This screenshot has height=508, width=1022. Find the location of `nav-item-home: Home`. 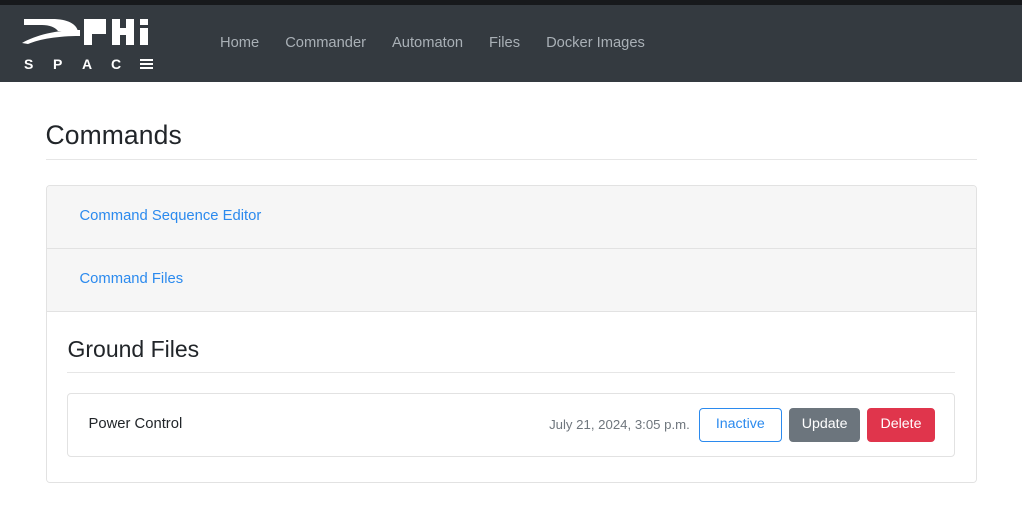

nav-item-home: Home is located at coordinates (239, 44).